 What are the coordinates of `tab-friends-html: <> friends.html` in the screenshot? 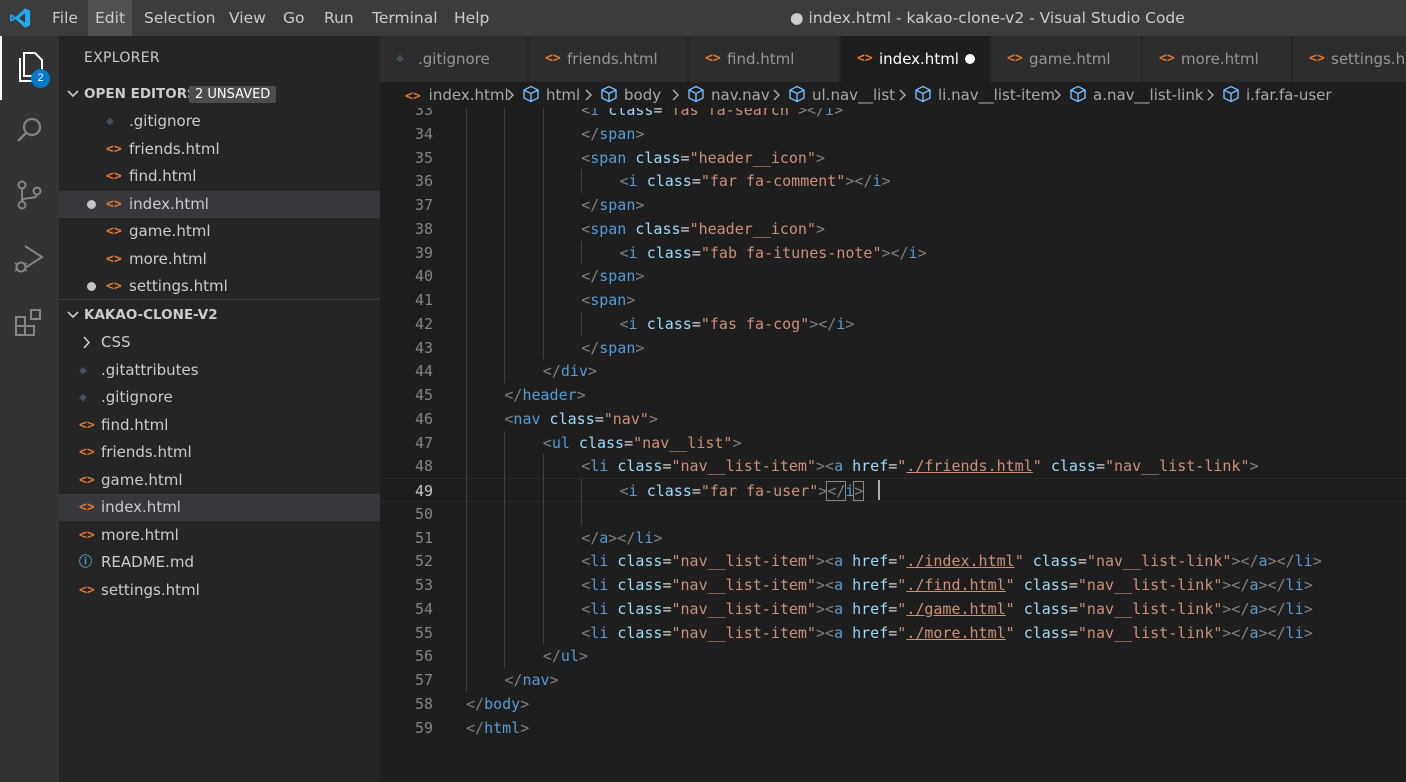 It's located at (608, 59).